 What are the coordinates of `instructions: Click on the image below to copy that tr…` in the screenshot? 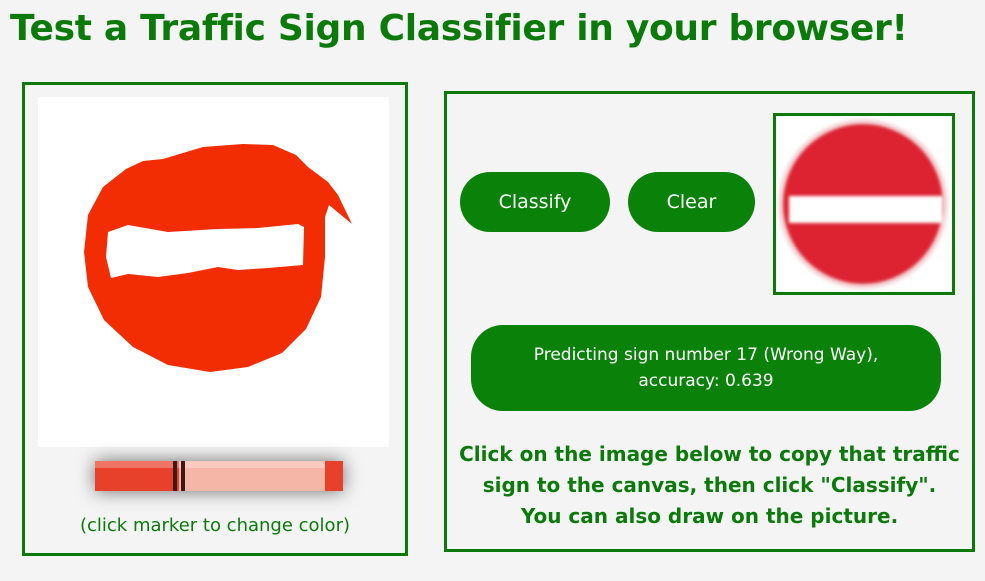 It's located at (709, 485).